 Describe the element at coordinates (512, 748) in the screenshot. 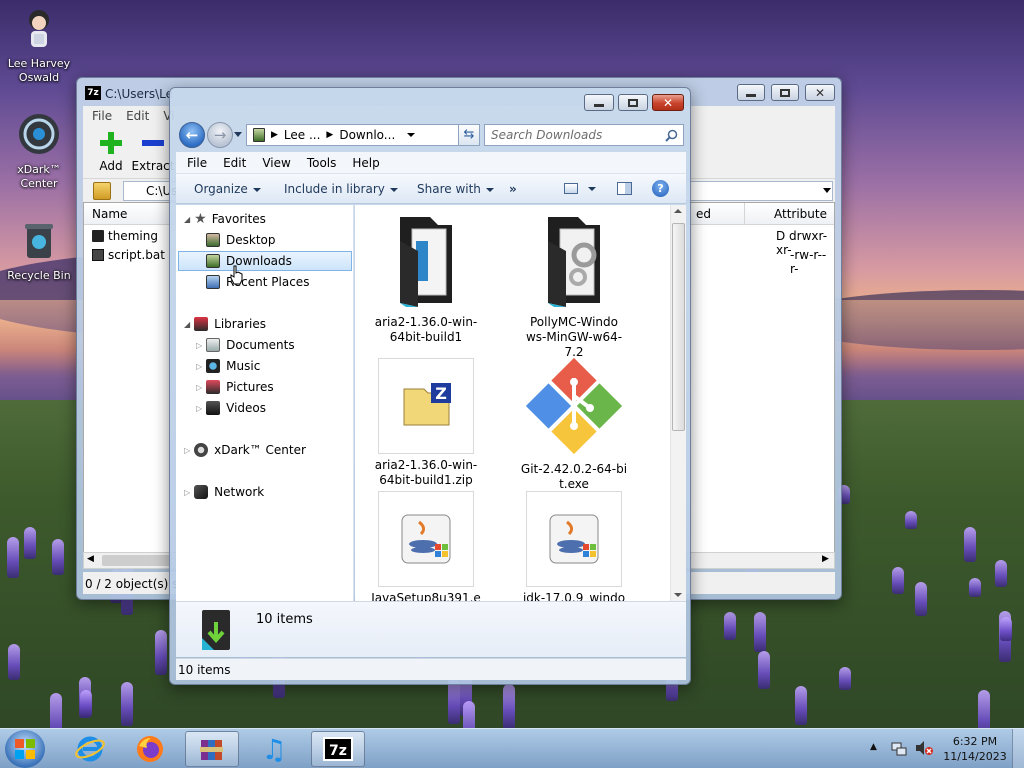

I see `taskbar: ♫ 7z ▲ 6:32 PM 11/14/2023` at that location.